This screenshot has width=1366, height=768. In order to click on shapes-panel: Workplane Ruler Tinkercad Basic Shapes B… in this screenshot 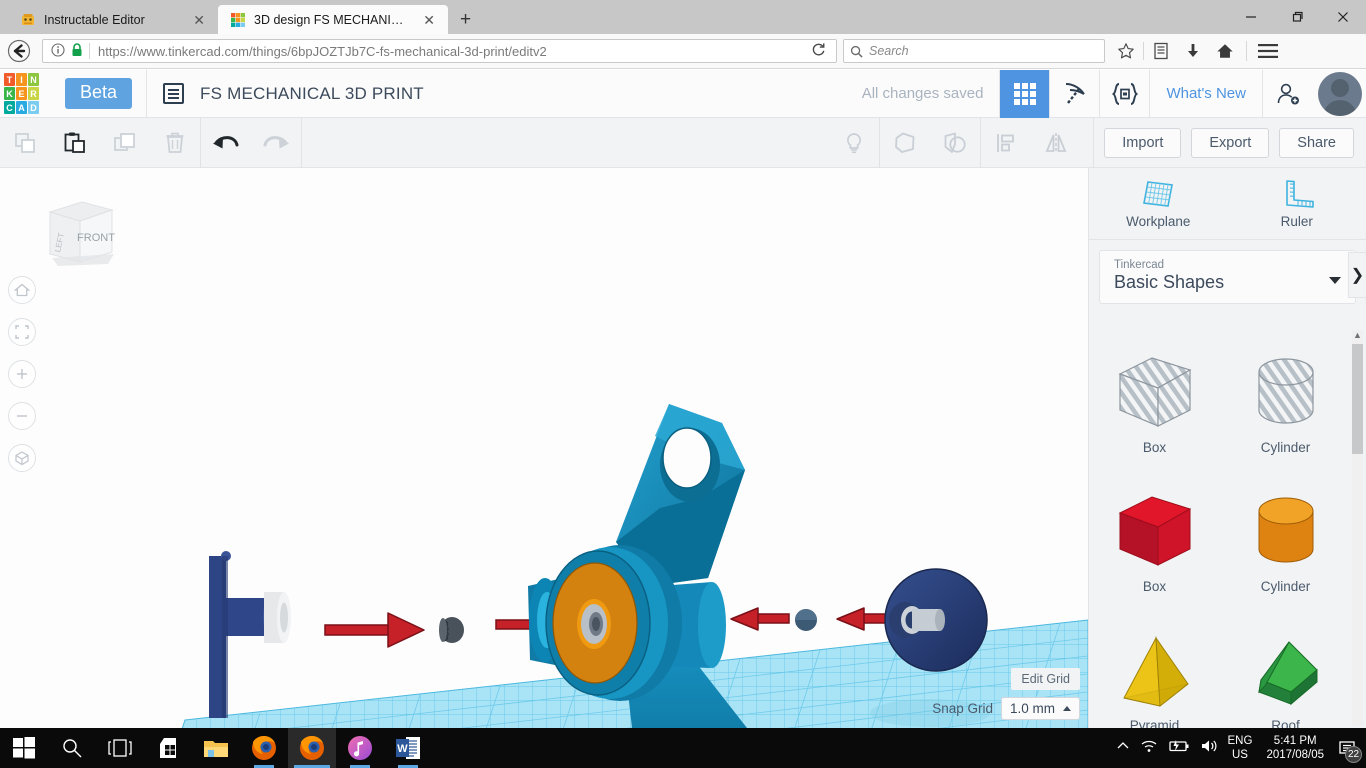, I will do `click(1227, 448)`.